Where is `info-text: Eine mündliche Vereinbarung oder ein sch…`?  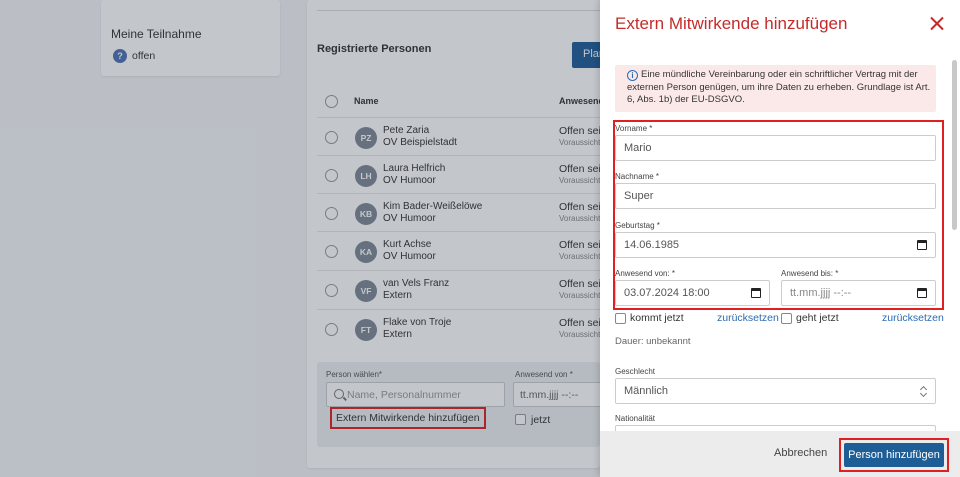 info-text: Eine mündliche Vereinbarung oder ein sch… is located at coordinates (779, 87).